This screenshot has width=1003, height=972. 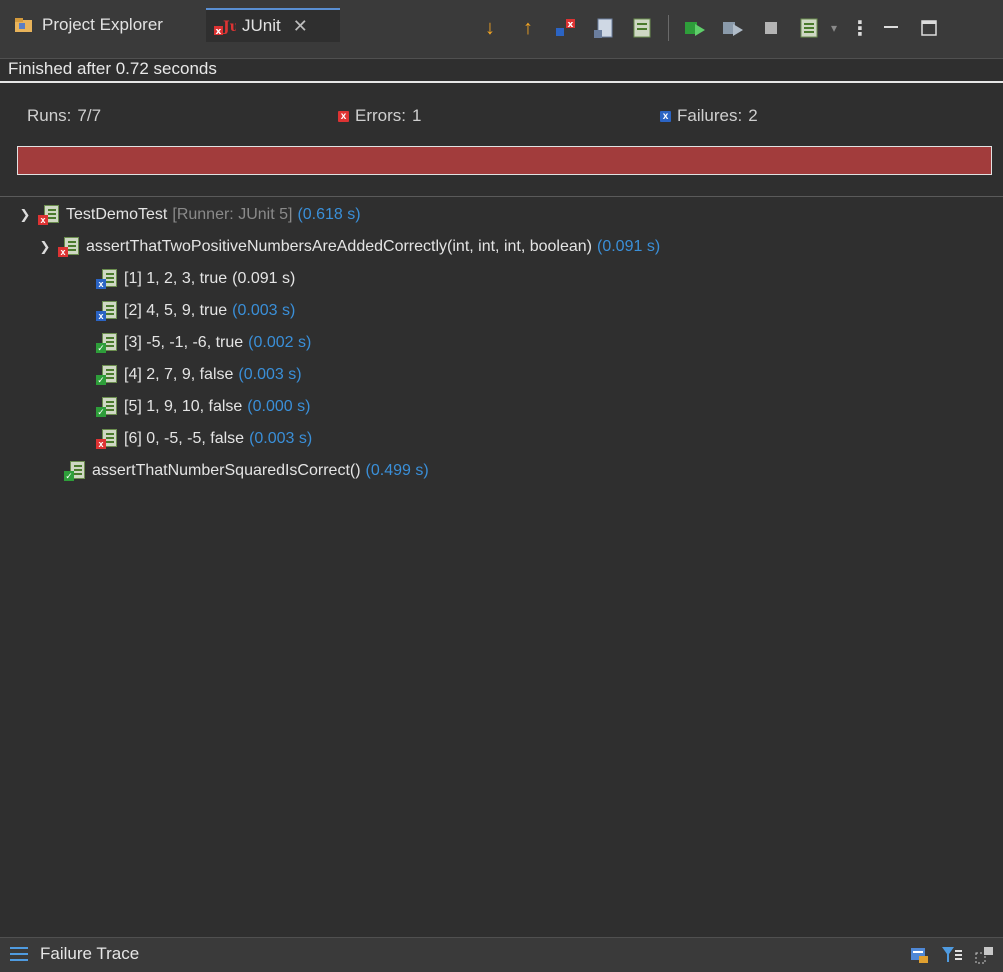 I want to click on test-time: (0.499 s), so click(x=397, y=470).